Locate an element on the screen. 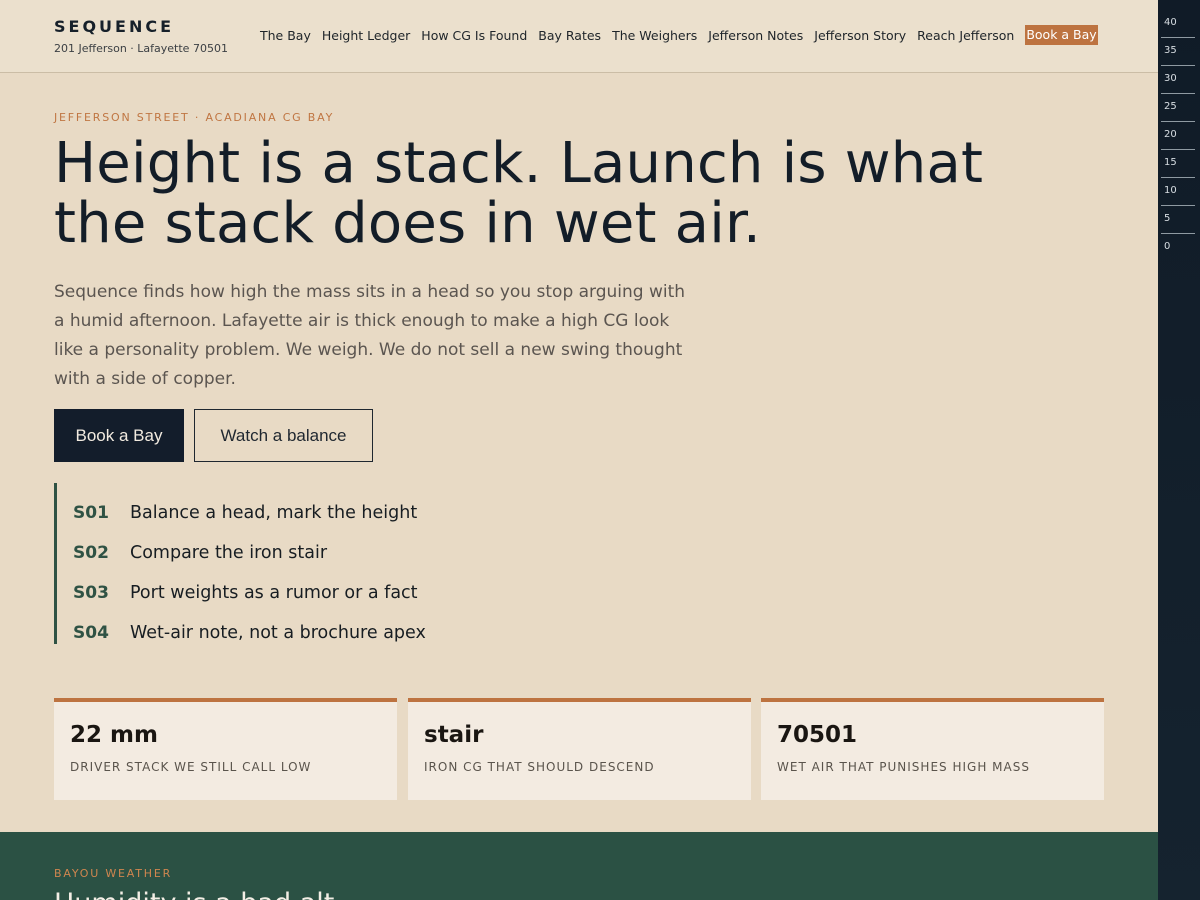  stat-label: IRON CG THAT SHOULD DESCEND is located at coordinates (539, 767).